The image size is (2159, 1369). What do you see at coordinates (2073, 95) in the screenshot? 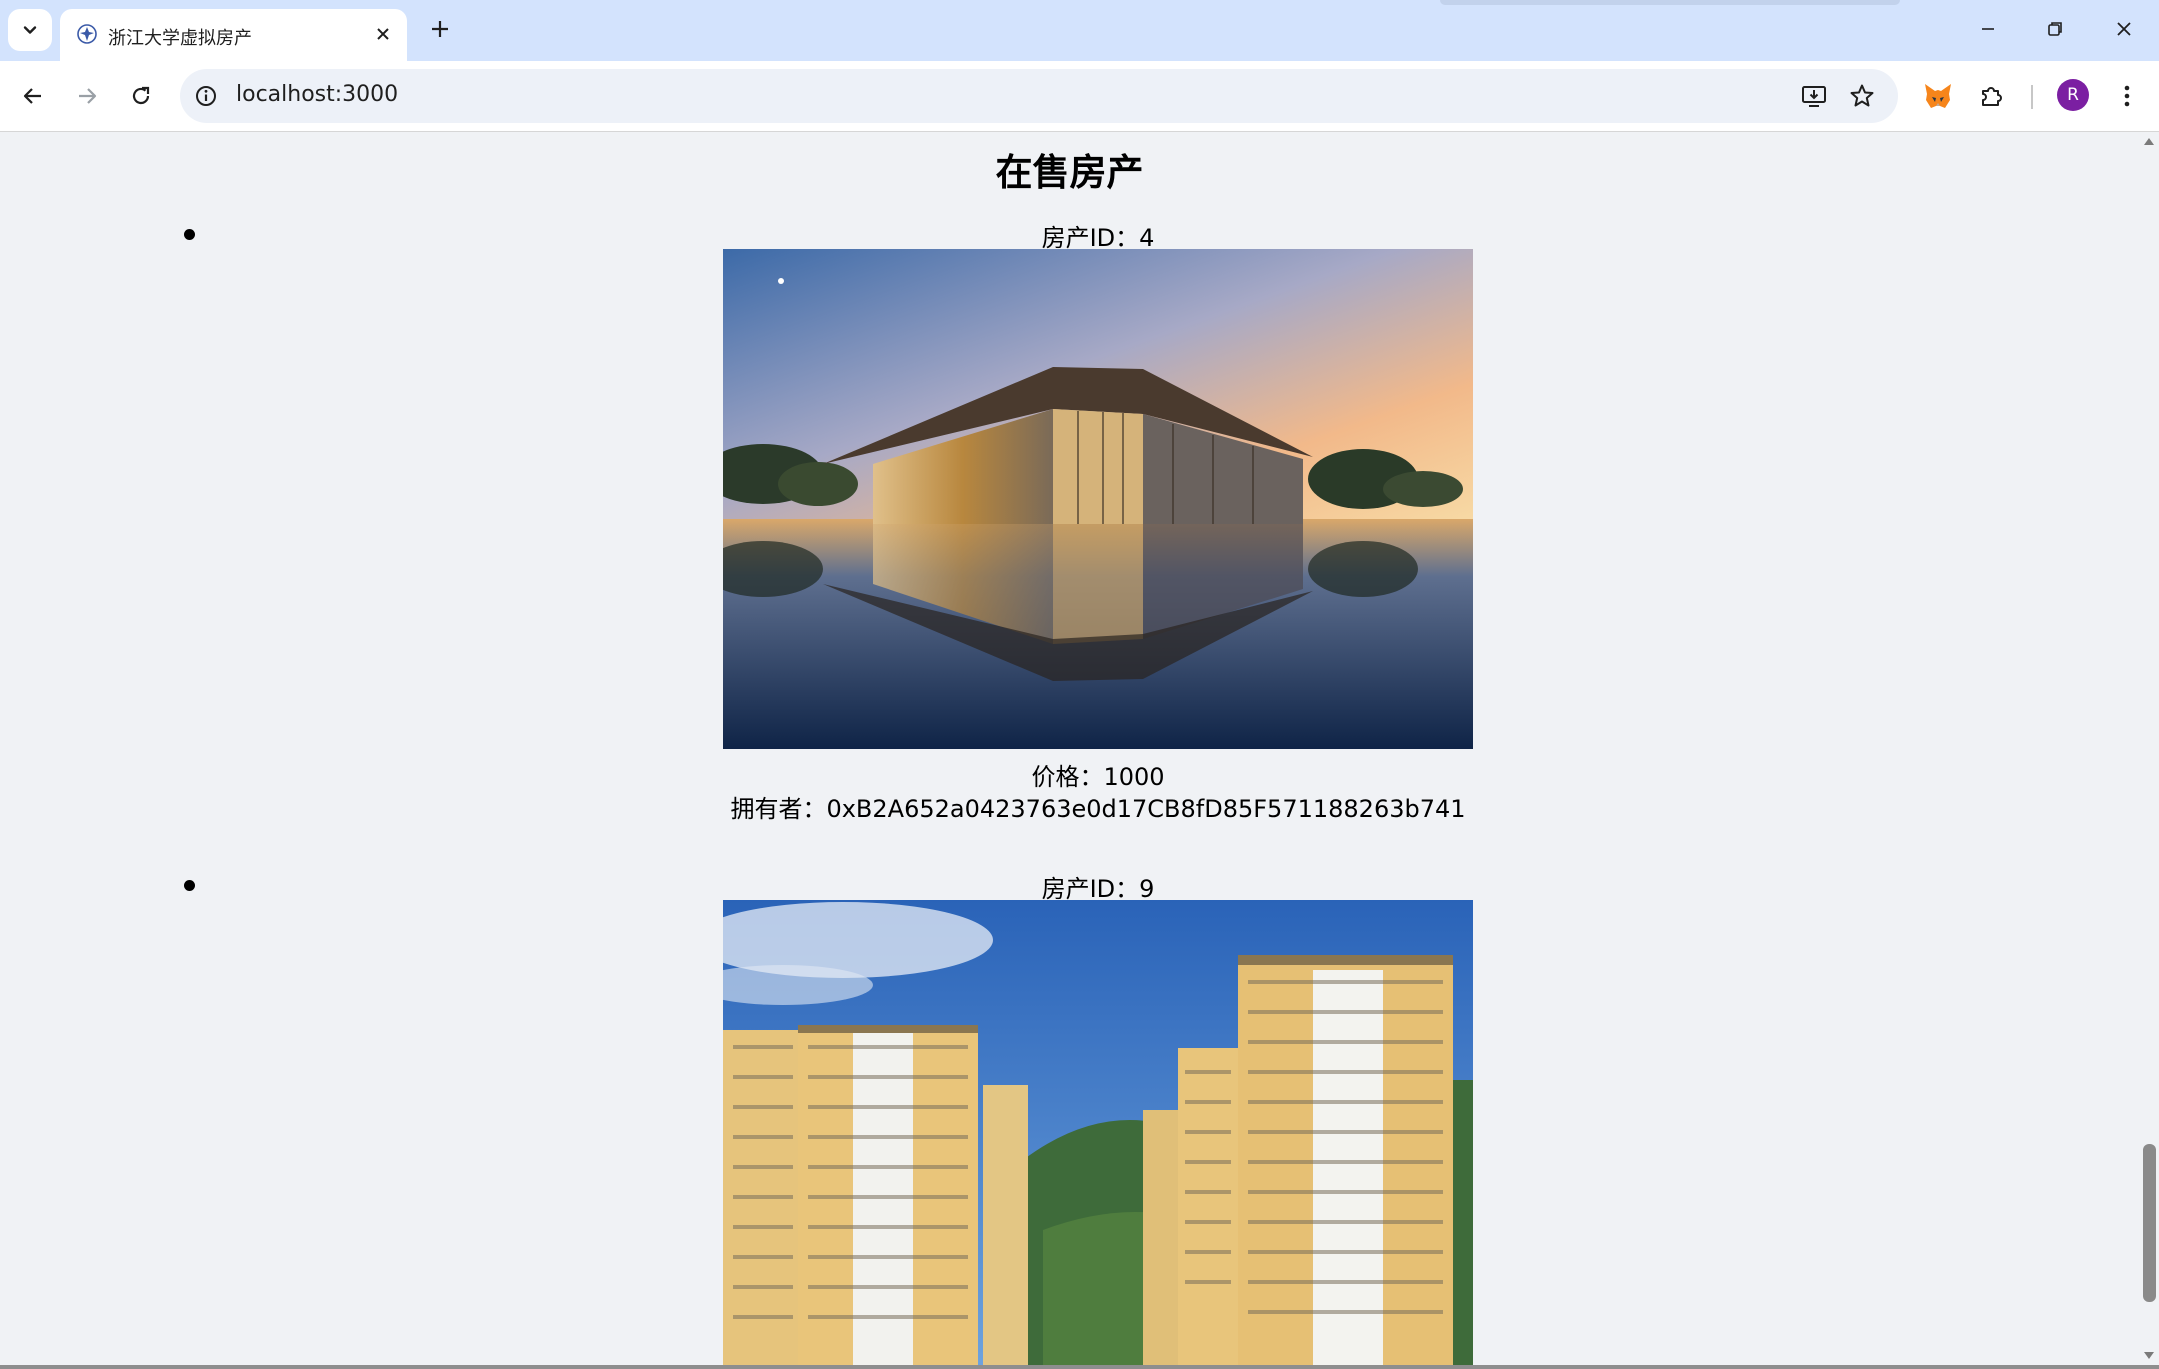
I see `profile-avatar: R` at bounding box center [2073, 95].